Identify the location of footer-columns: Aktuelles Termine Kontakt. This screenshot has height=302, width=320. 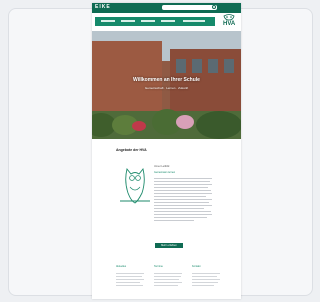
(171, 282).